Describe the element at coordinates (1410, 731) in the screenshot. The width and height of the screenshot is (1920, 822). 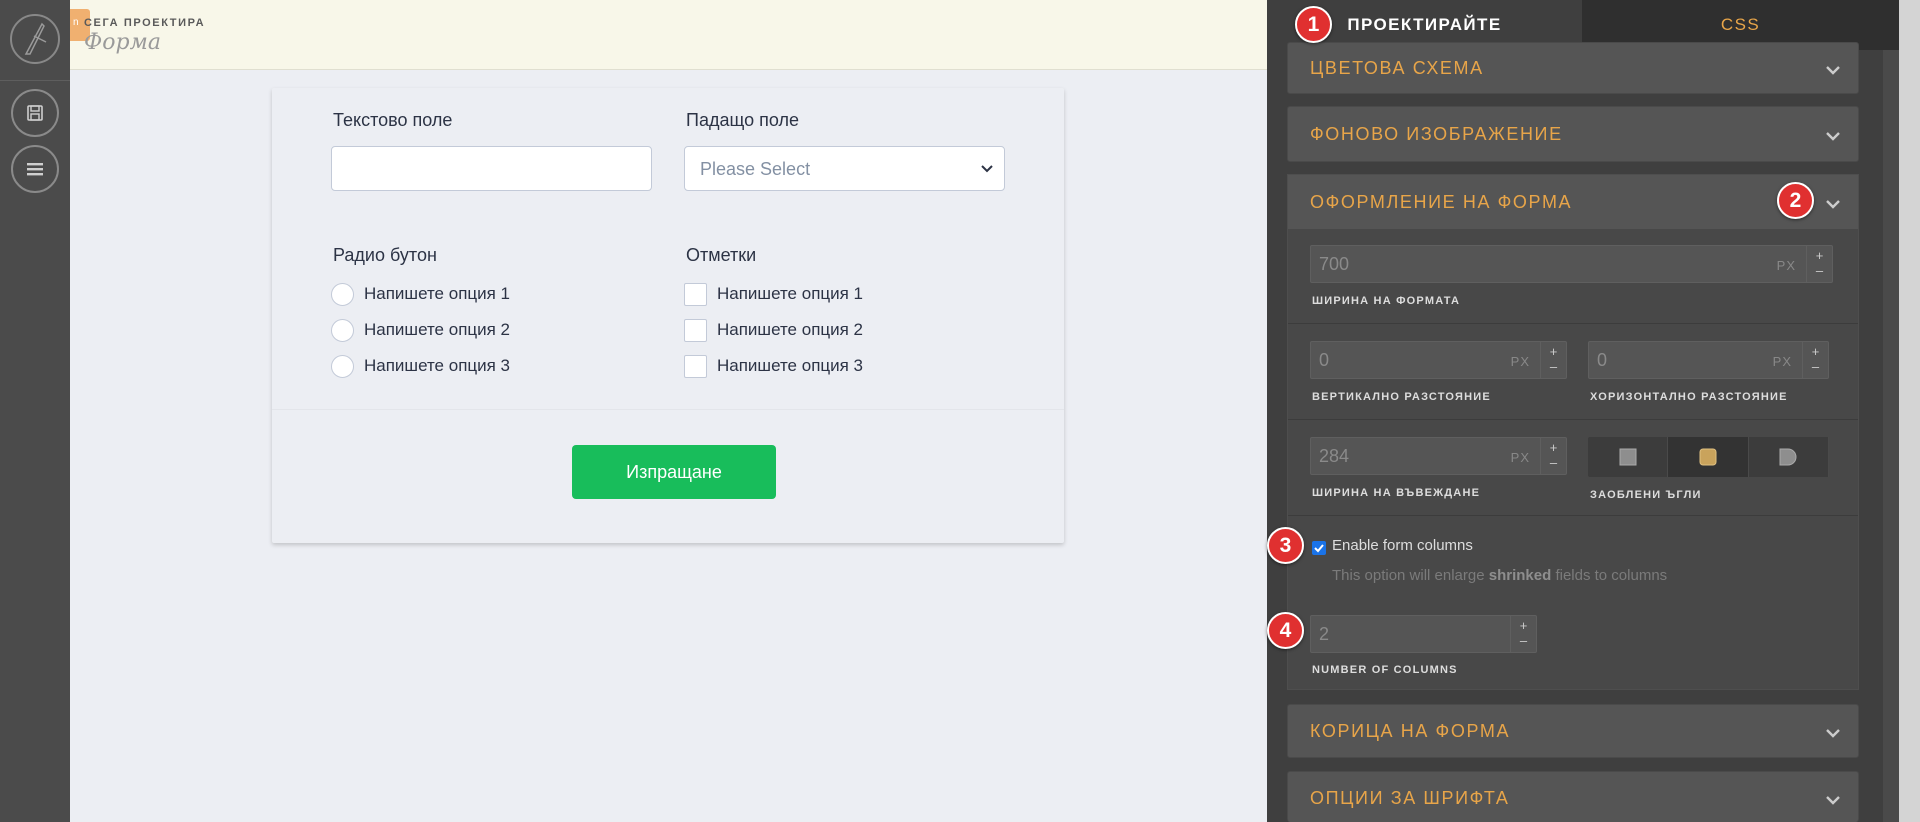
I see `section-title: КОРИЦА НА ФОРМА` at that location.